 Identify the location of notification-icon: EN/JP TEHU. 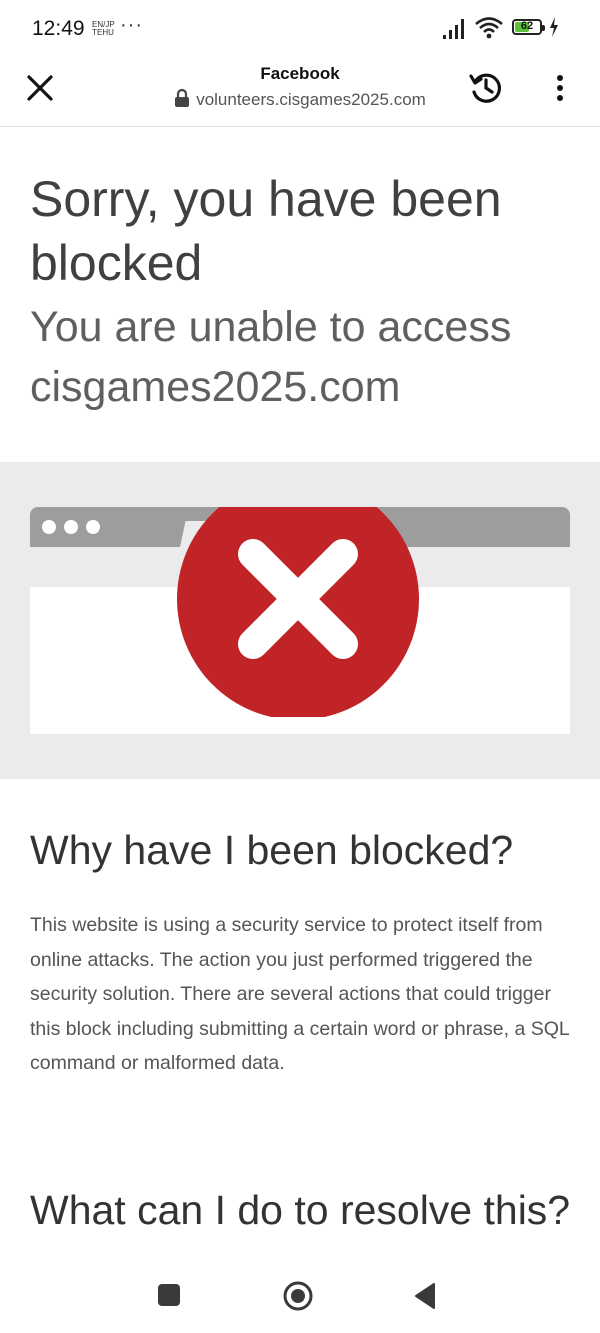
(103, 28).